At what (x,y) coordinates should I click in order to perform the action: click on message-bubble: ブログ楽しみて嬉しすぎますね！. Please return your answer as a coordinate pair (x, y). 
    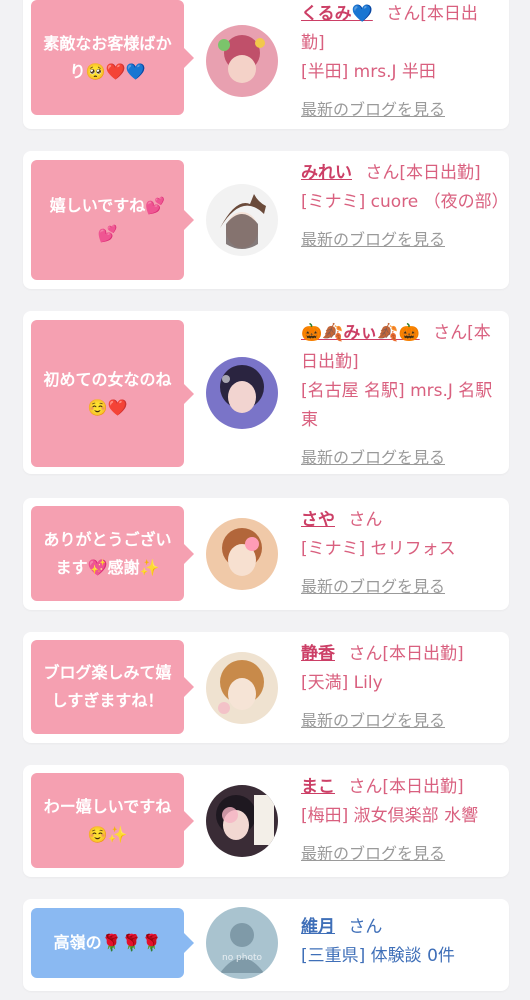
    Looking at the image, I should click on (112, 687).